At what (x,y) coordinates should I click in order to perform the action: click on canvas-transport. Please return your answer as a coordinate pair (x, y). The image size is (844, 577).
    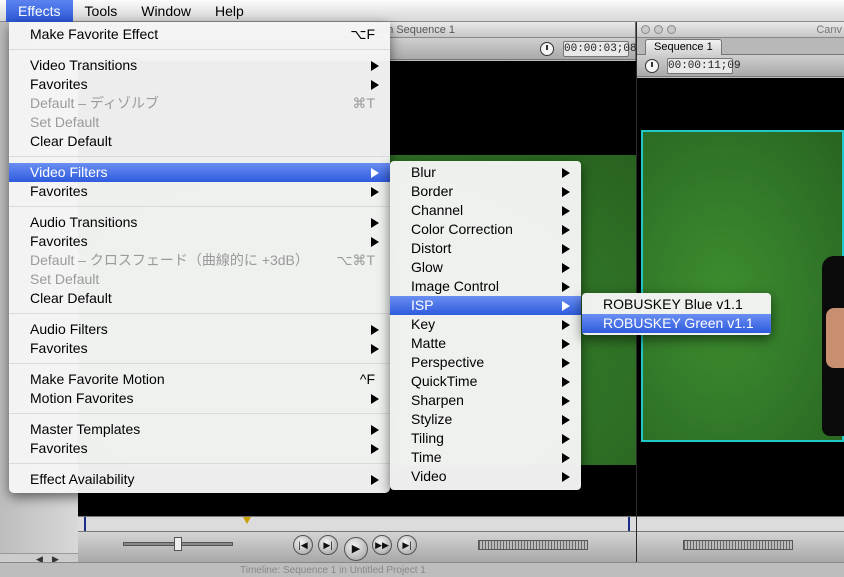
    Looking at the image, I should click on (740, 547).